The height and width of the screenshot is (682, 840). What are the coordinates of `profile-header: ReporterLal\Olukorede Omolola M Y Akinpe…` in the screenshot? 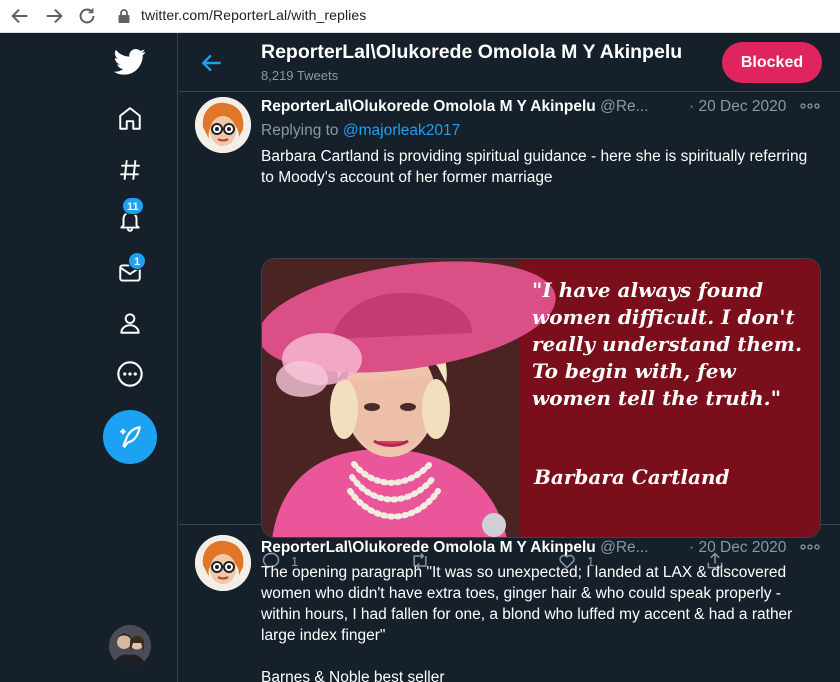 It's located at (509, 62).